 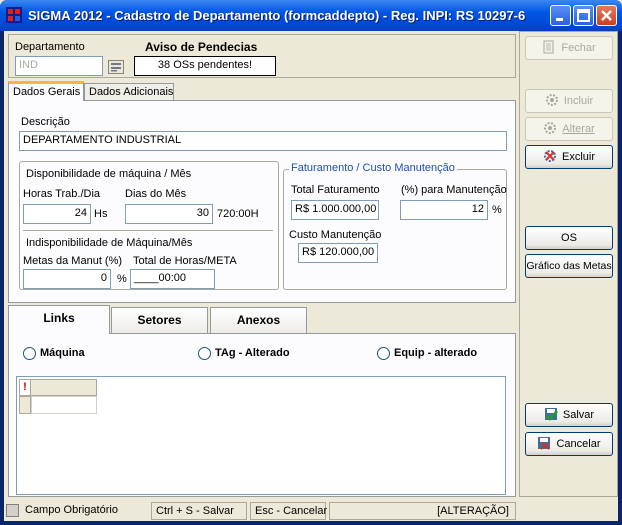 I want to click on status-salvar-shortcut: Ctrl + S - Salvar, so click(x=199, y=511).